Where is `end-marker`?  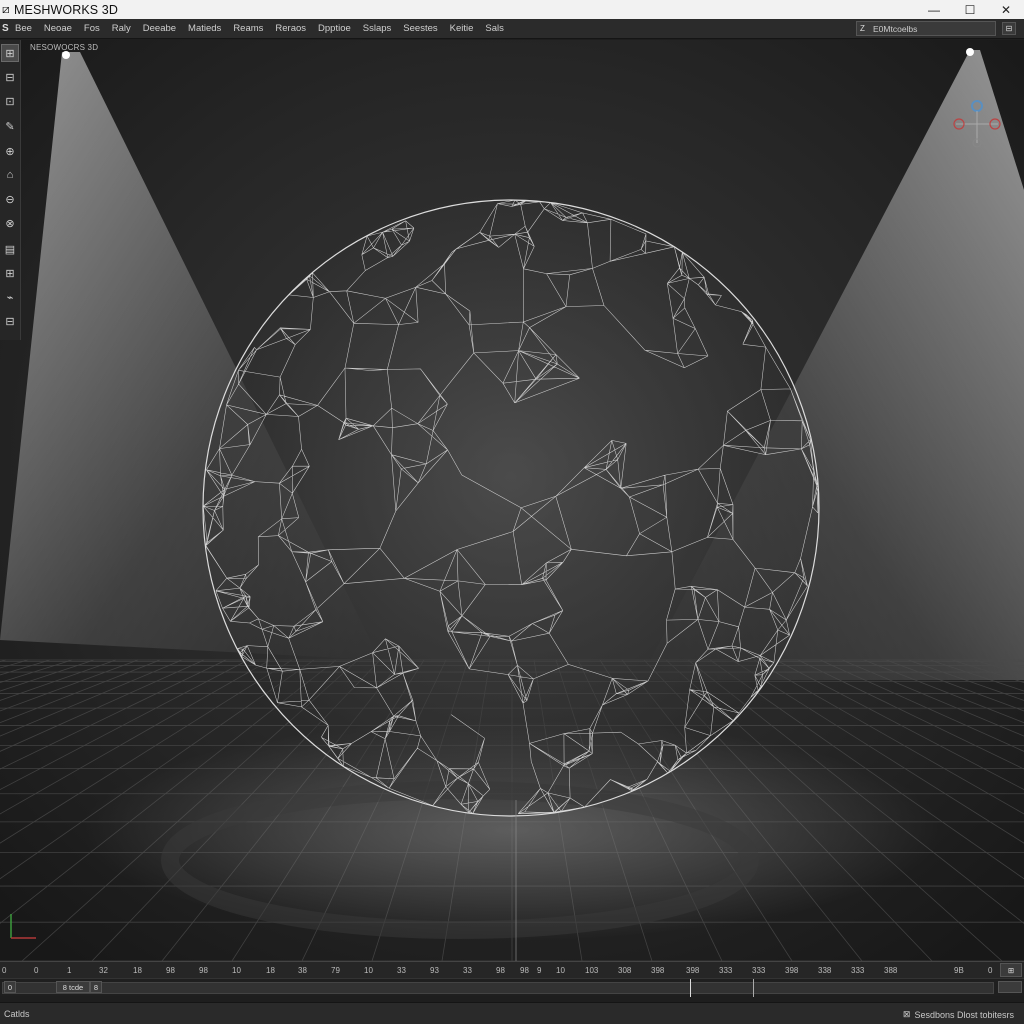 end-marker is located at coordinates (753, 988).